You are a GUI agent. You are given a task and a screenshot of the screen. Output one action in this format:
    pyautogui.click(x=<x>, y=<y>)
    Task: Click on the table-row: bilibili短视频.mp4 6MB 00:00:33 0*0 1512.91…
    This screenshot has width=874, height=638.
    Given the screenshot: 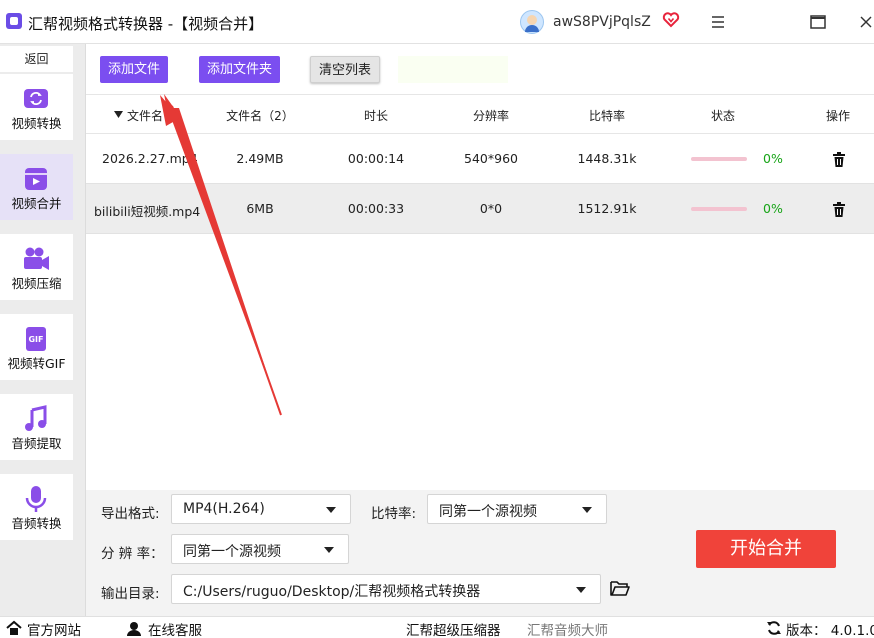 What is the action you would take?
    pyautogui.click(x=480, y=209)
    